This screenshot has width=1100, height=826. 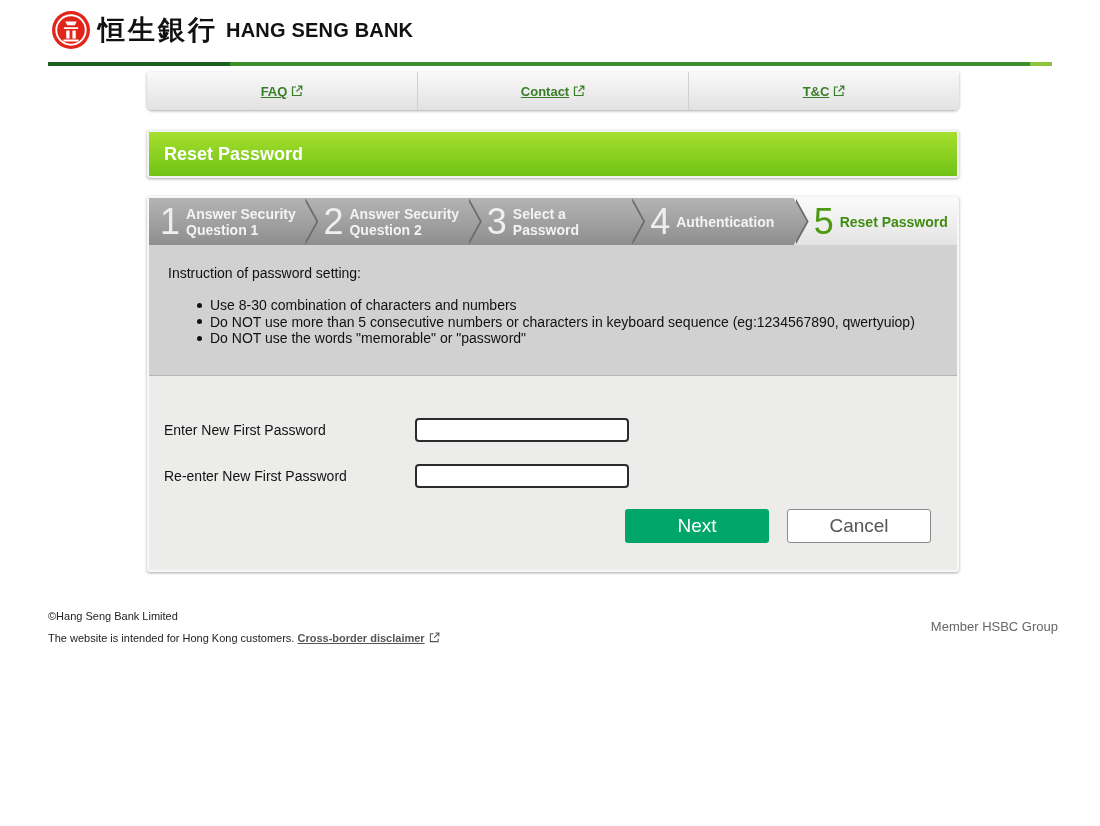 I want to click on logo-icon, so click(x=71, y=30).